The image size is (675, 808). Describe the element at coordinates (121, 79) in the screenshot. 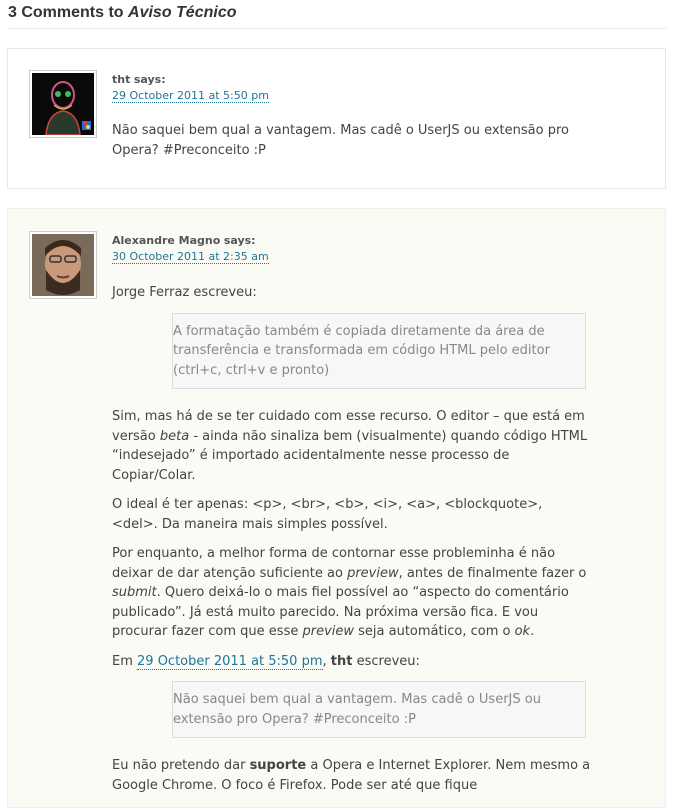

I see `comment-author: tht` at that location.